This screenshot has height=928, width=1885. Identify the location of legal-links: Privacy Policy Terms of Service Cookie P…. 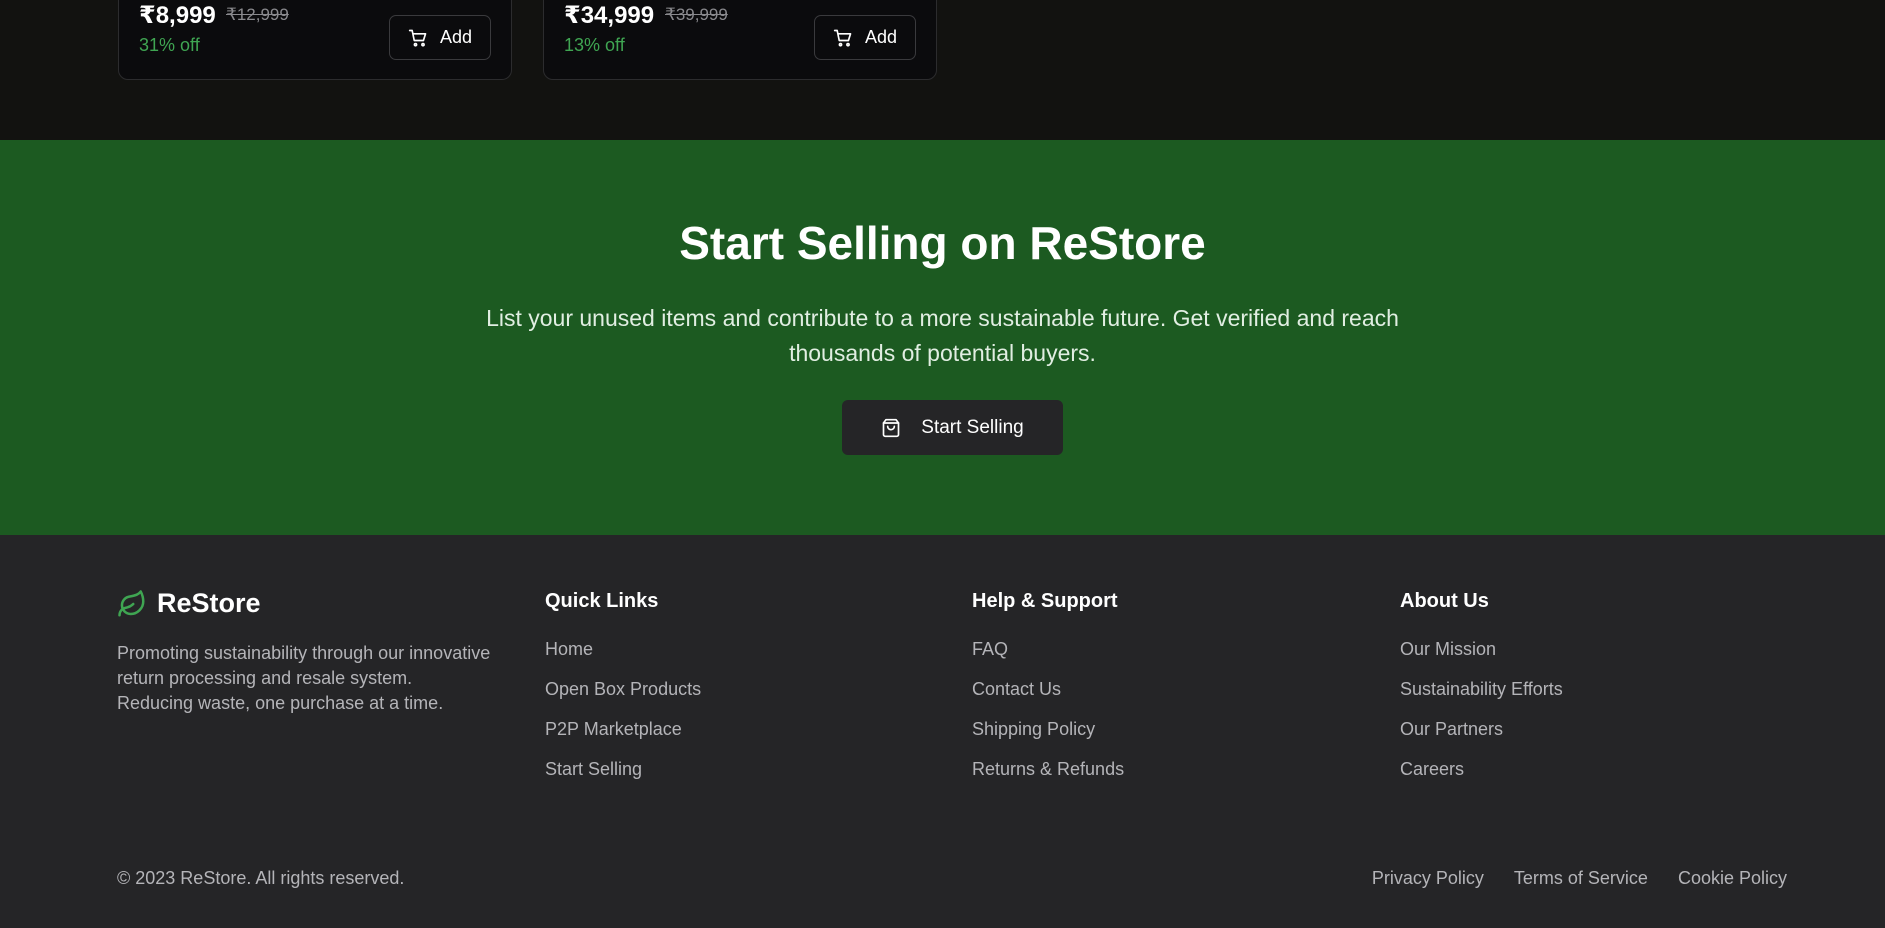
(1579, 878).